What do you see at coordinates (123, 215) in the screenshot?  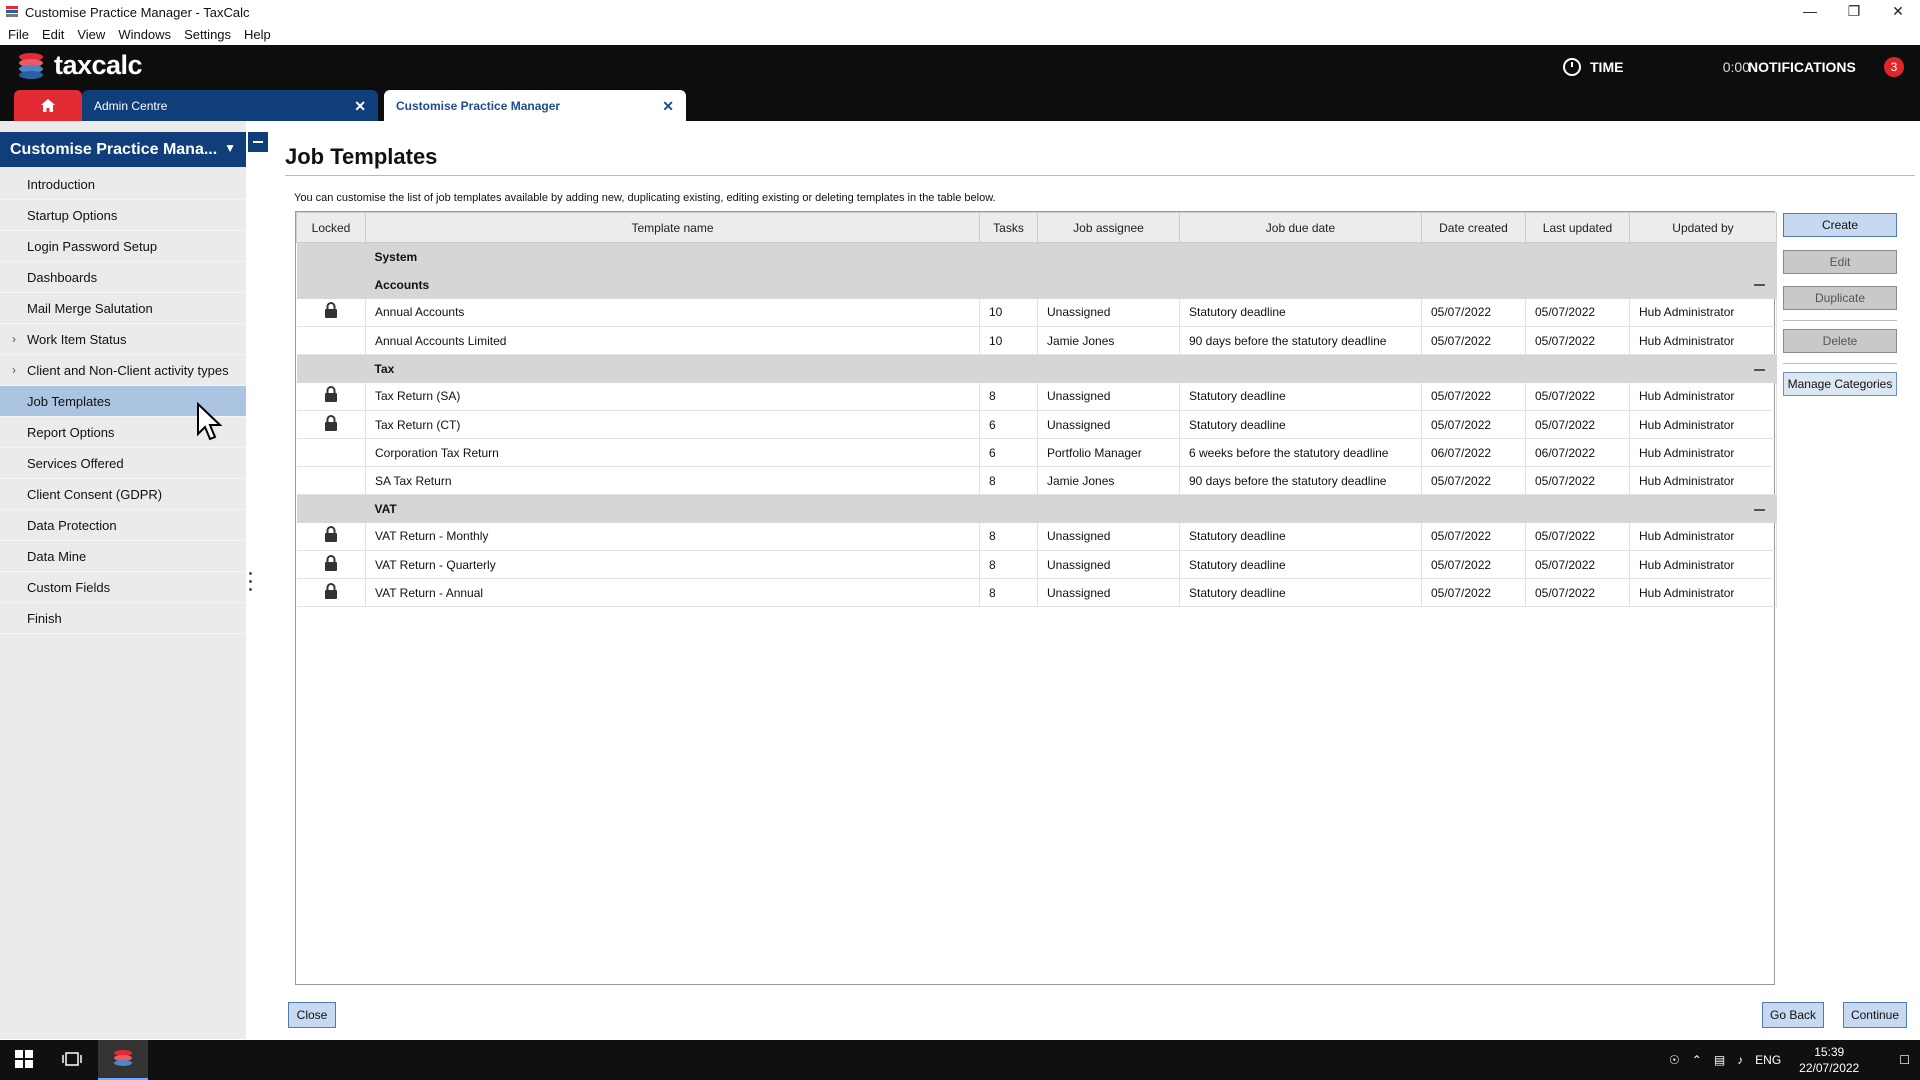 I see `sidebar-item-startup-options: Startup Options` at bounding box center [123, 215].